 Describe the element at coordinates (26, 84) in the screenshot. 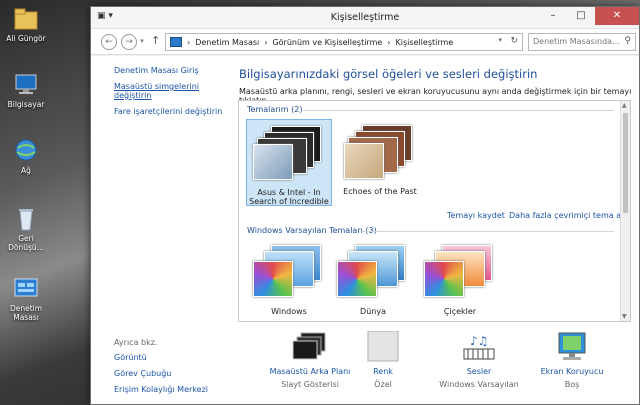

I see `computer-icon` at that location.